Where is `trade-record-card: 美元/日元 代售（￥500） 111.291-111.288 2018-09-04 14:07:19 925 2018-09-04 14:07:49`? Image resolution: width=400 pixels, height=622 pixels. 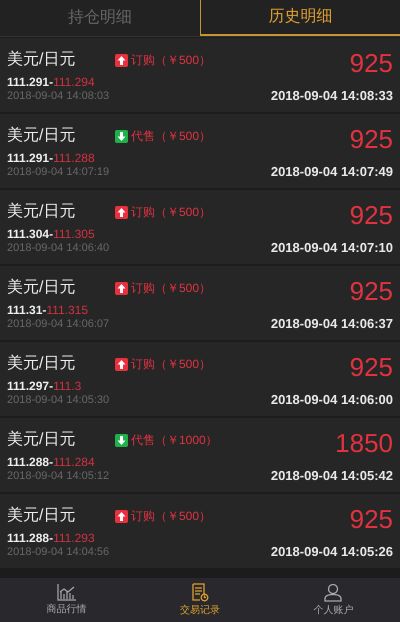
trade-record-card: 美元/日元 代售（￥500） 111.291-111.288 2018-09-04 14:07:19 925 2018-09-04 14:07:49 is located at coordinates (200, 151).